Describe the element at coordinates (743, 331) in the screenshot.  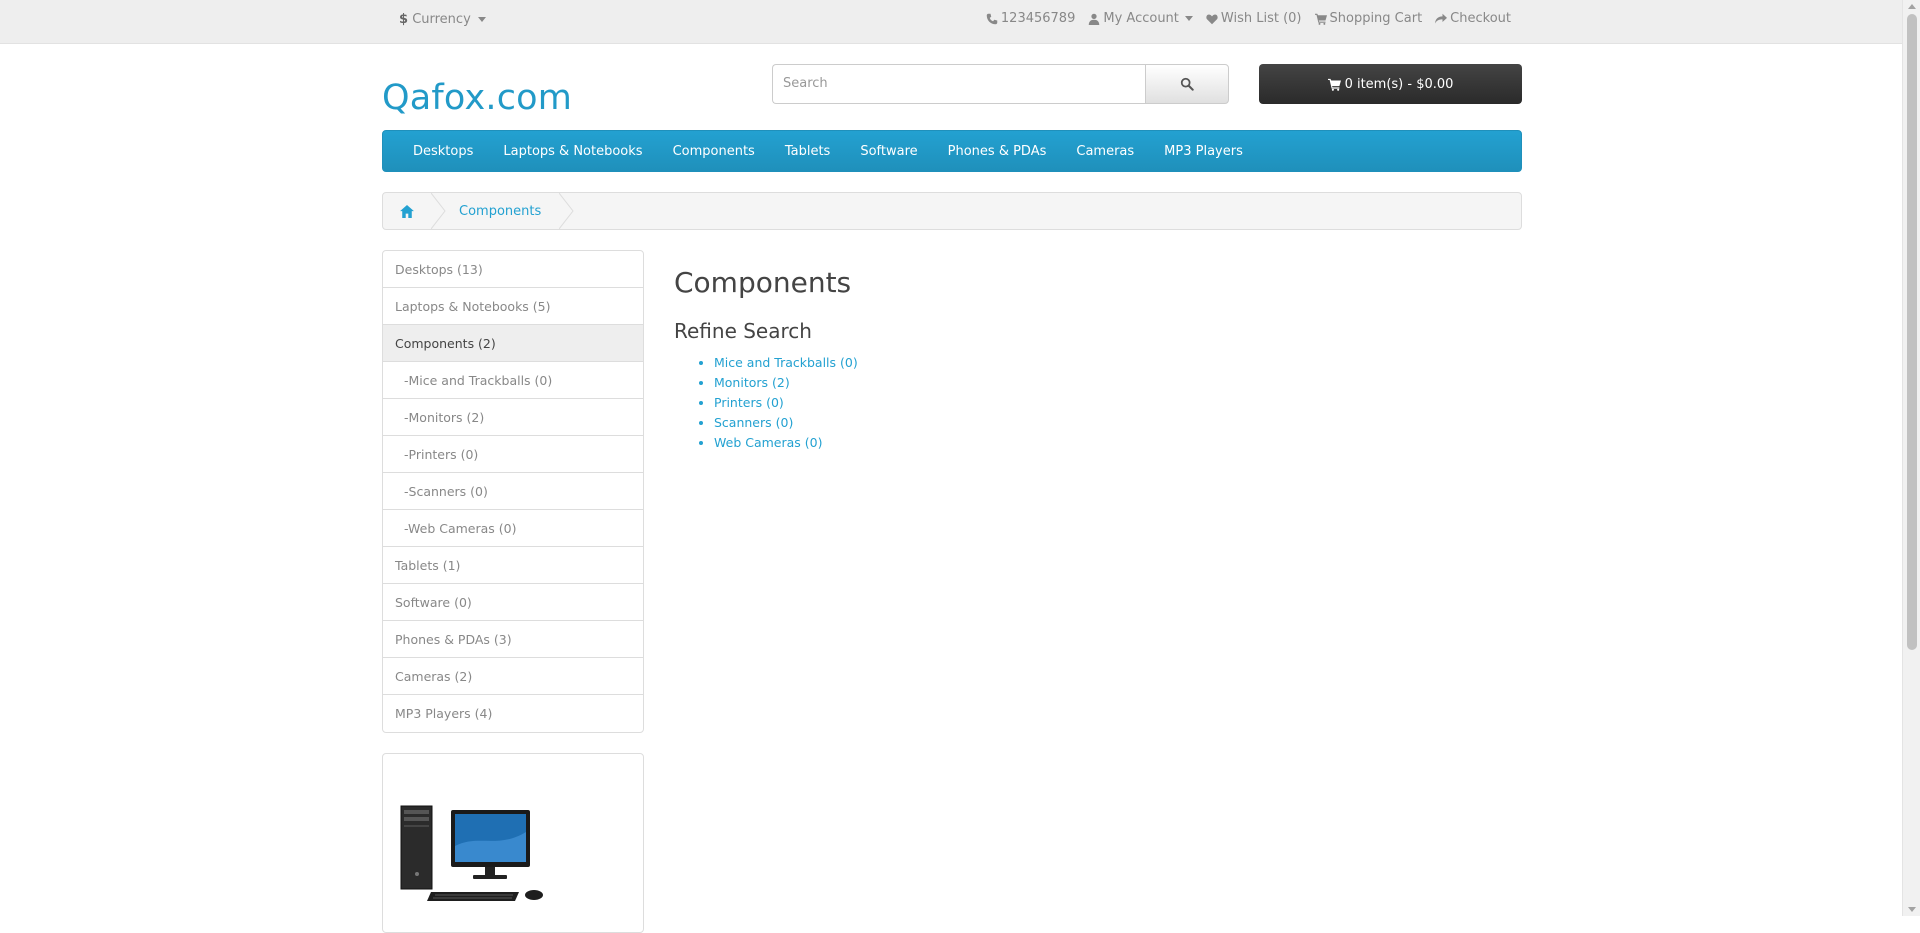
I see `refine-search-title: Refine Search` at that location.